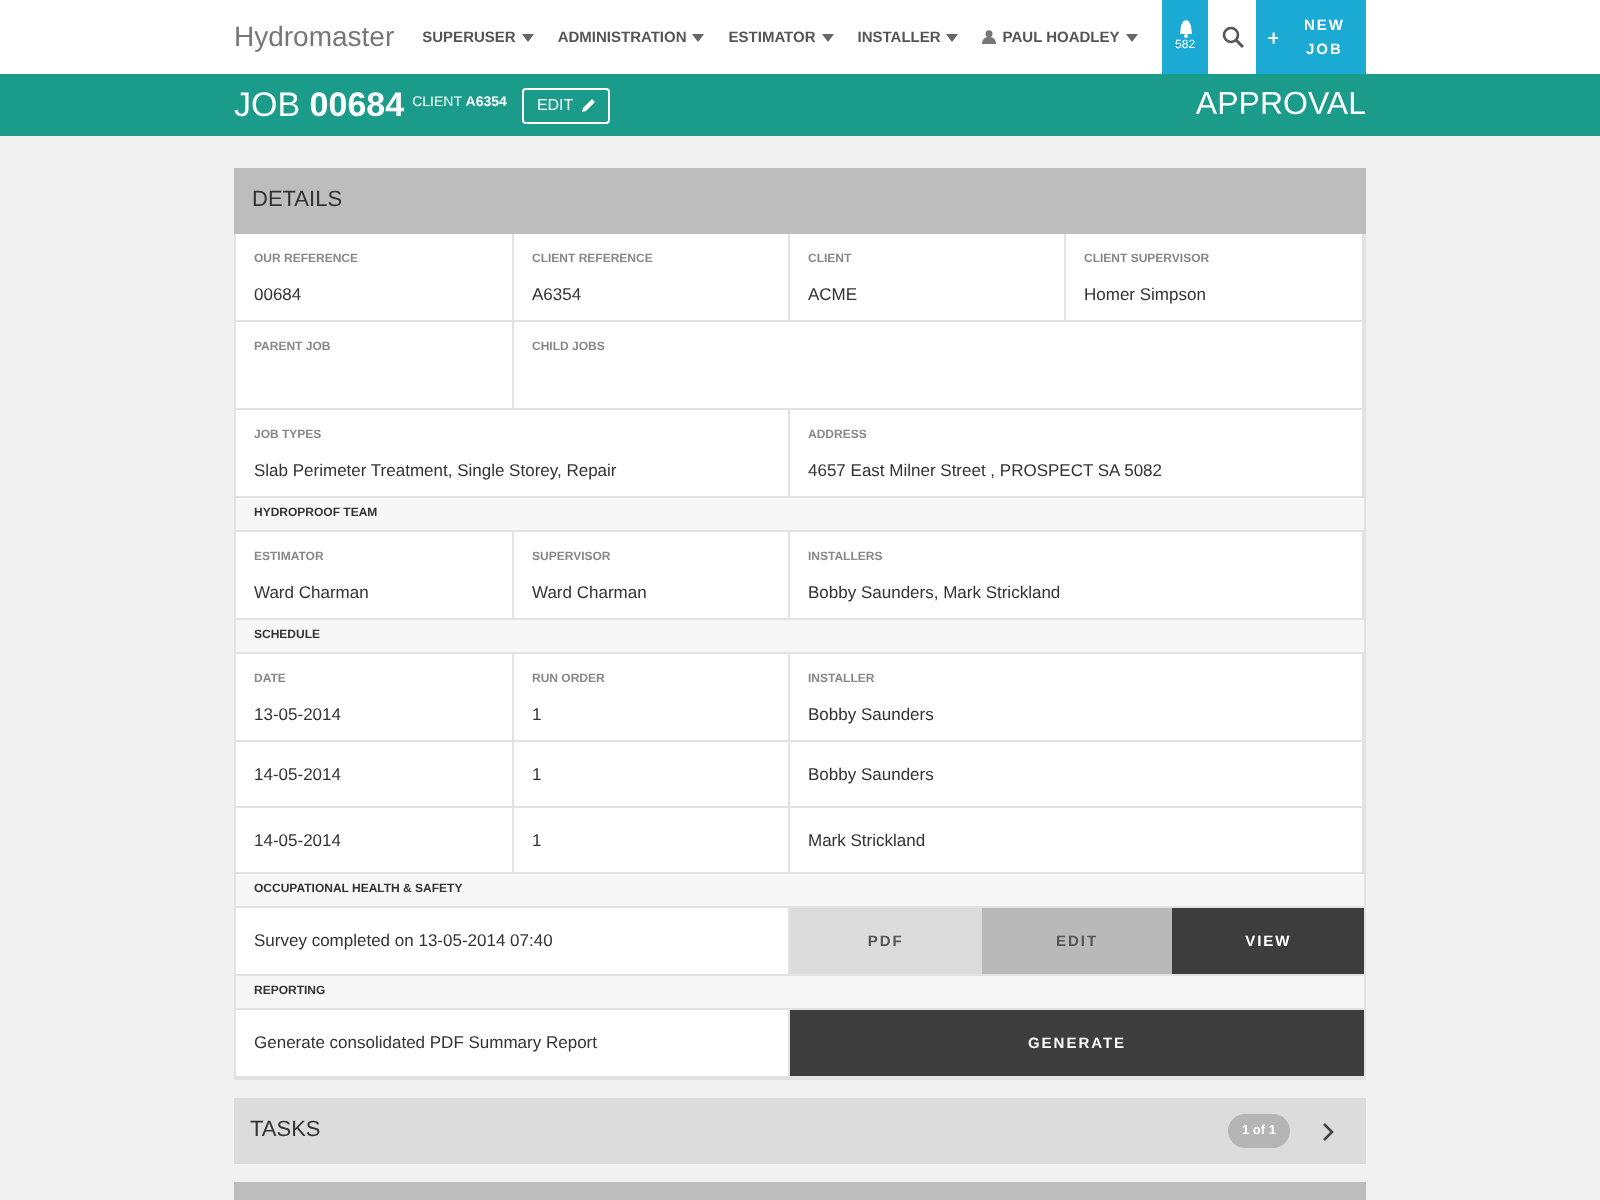 Image resolution: width=1600 pixels, height=1200 pixels. What do you see at coordinates (425, 1043) in the screenshot?
I see `status-text: Generate consolidated PDF Summary Report` at bounding box center [425, 1043].